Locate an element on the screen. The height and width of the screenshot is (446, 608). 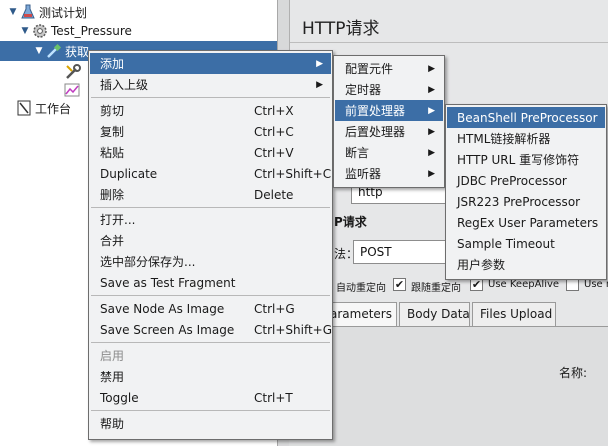
menu-item-help: 帮助 is located at coordinates (210, 423).